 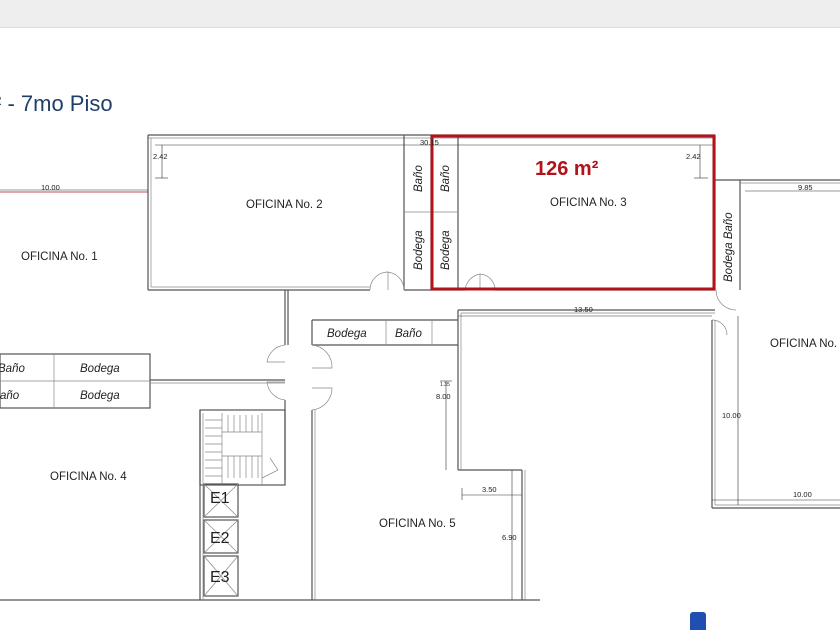 I want to click on room-label-oficina-1: OFICINA No. 1, so click(x=59, y=257).